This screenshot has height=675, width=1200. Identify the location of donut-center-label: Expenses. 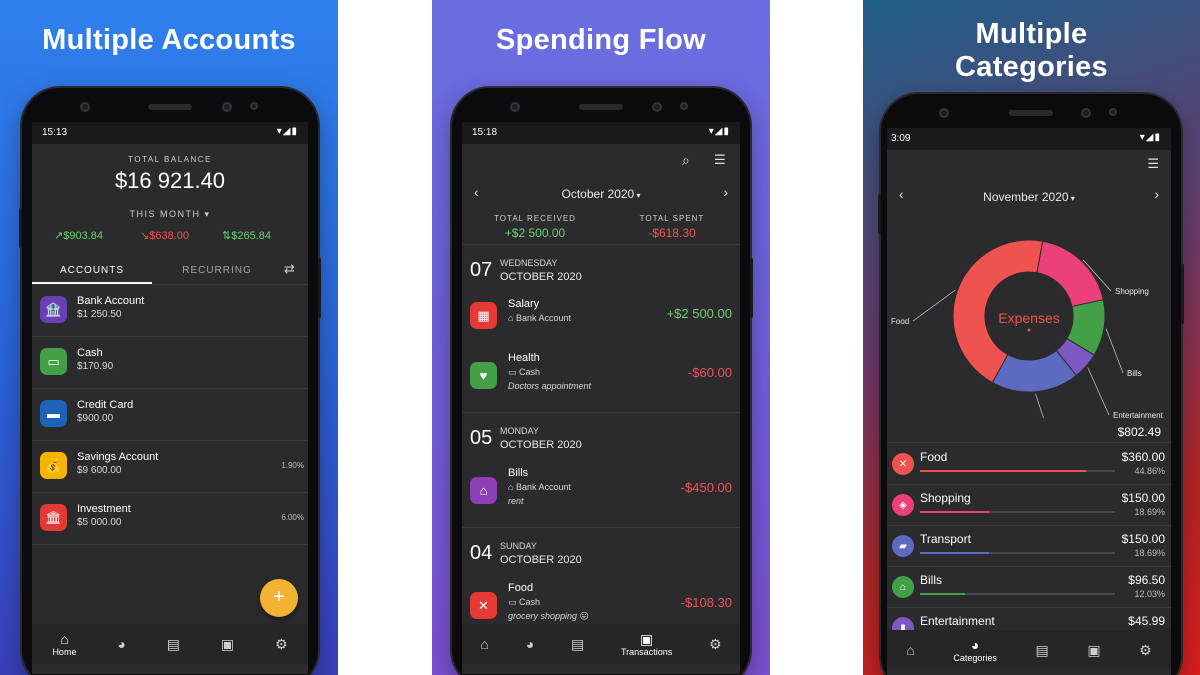
(1029, 318).